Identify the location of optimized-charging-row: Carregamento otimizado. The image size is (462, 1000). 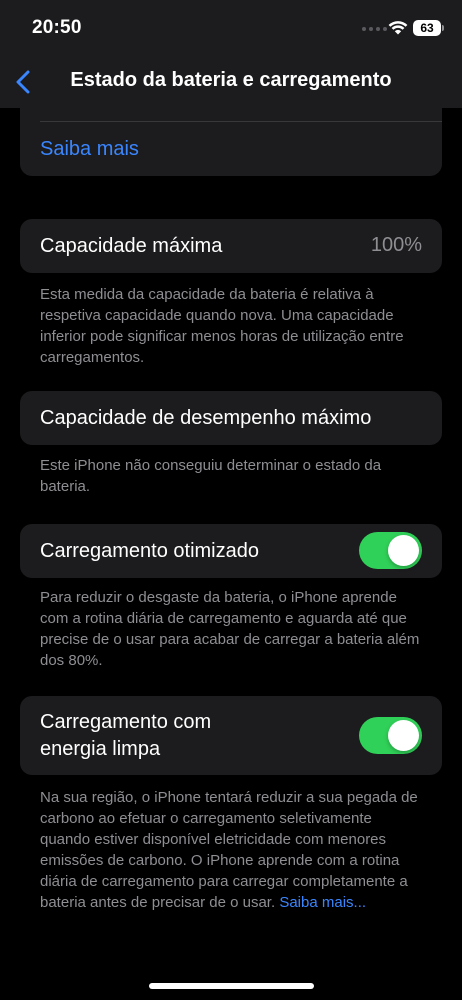
(231, 551).